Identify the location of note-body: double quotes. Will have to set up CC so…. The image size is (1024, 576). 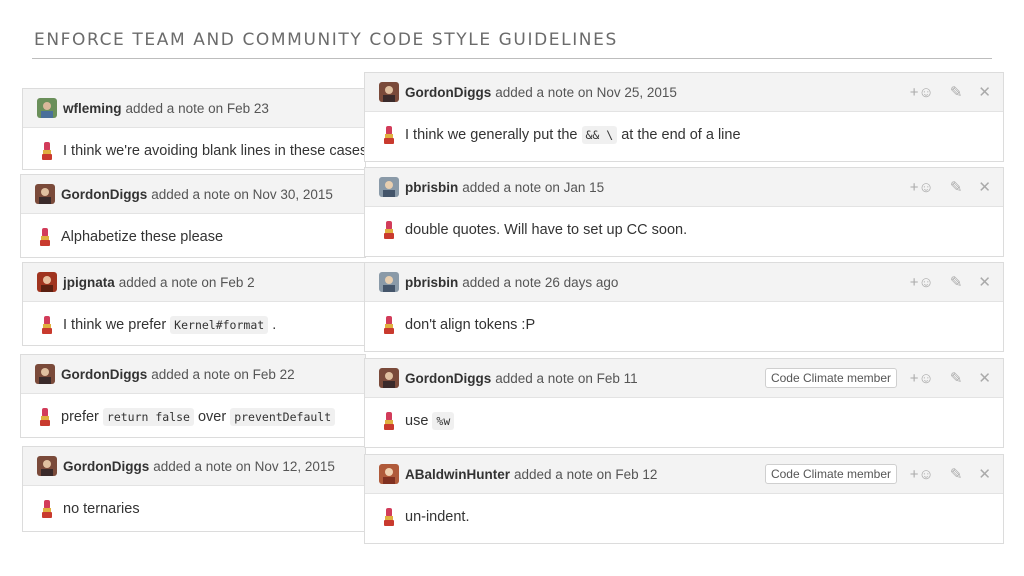
(684, 230).